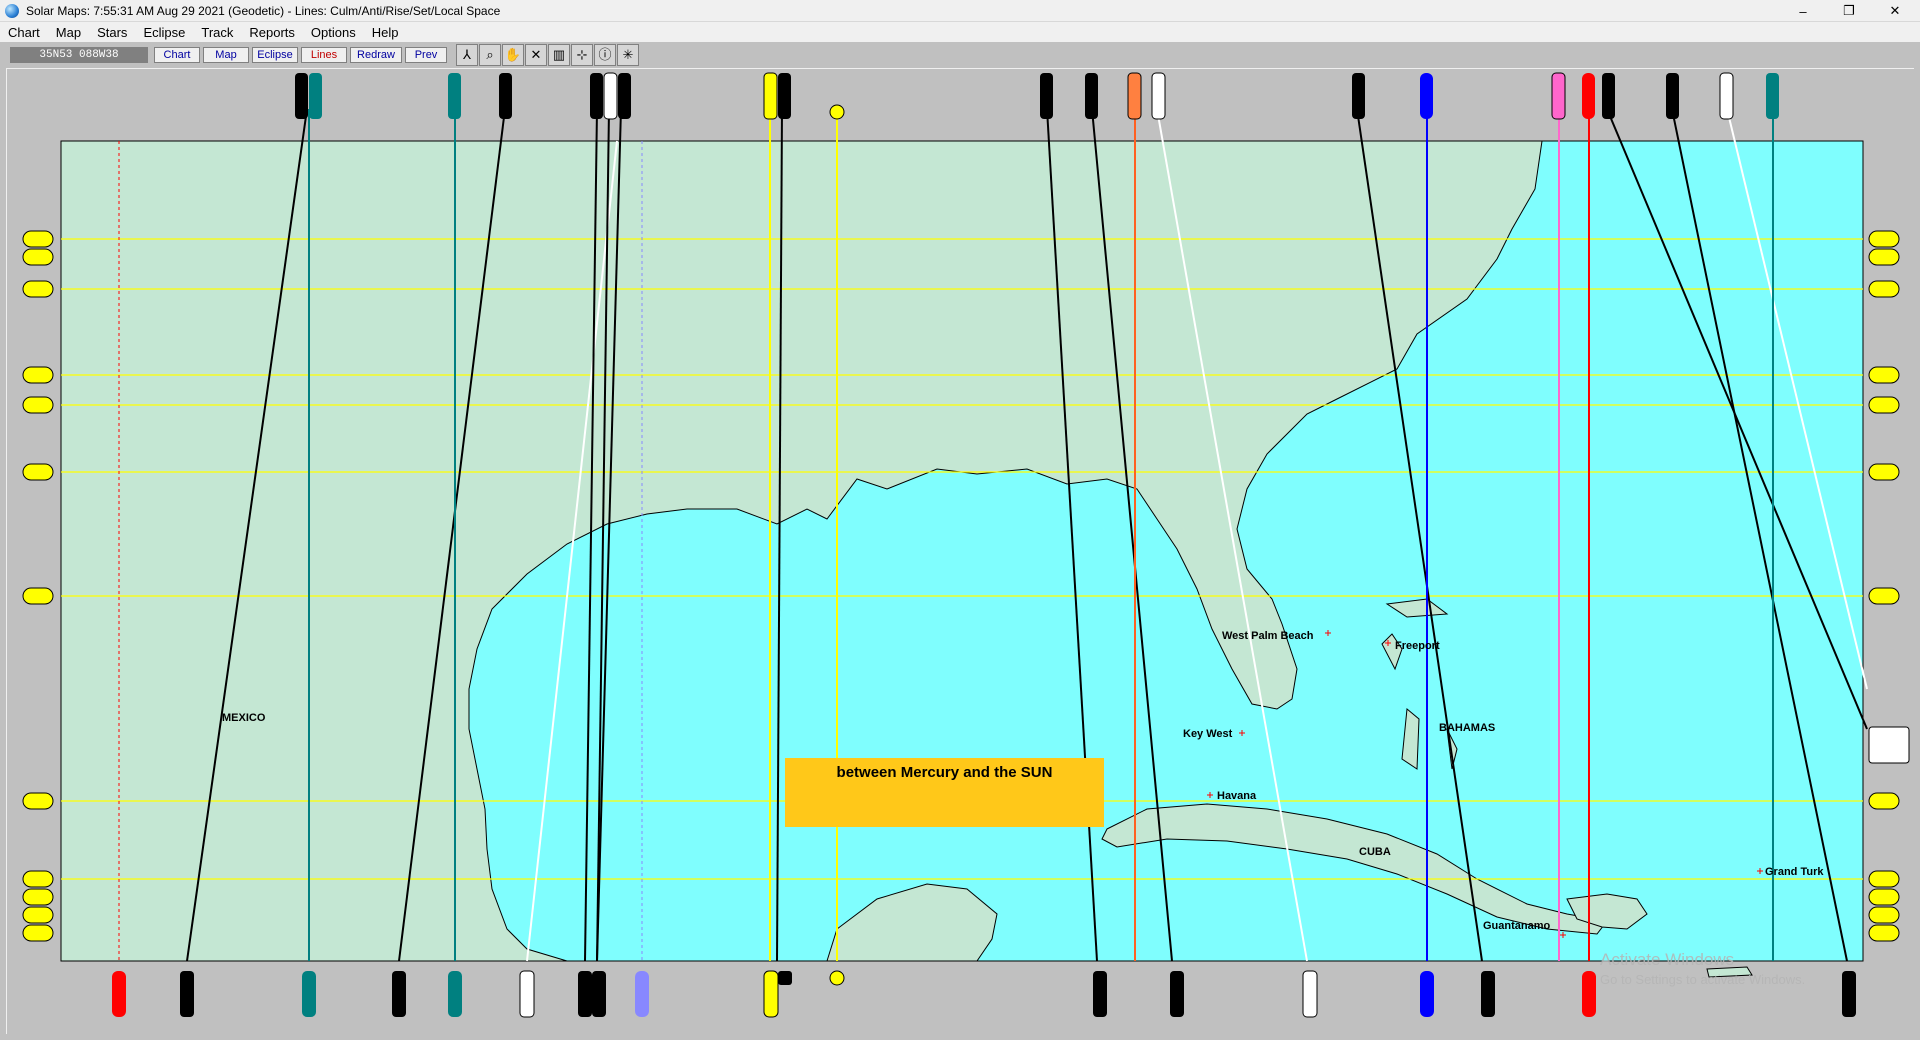 This screenshot has height=1040, width=1920. I want to click on close-button: ✕, so click(1895, 11).